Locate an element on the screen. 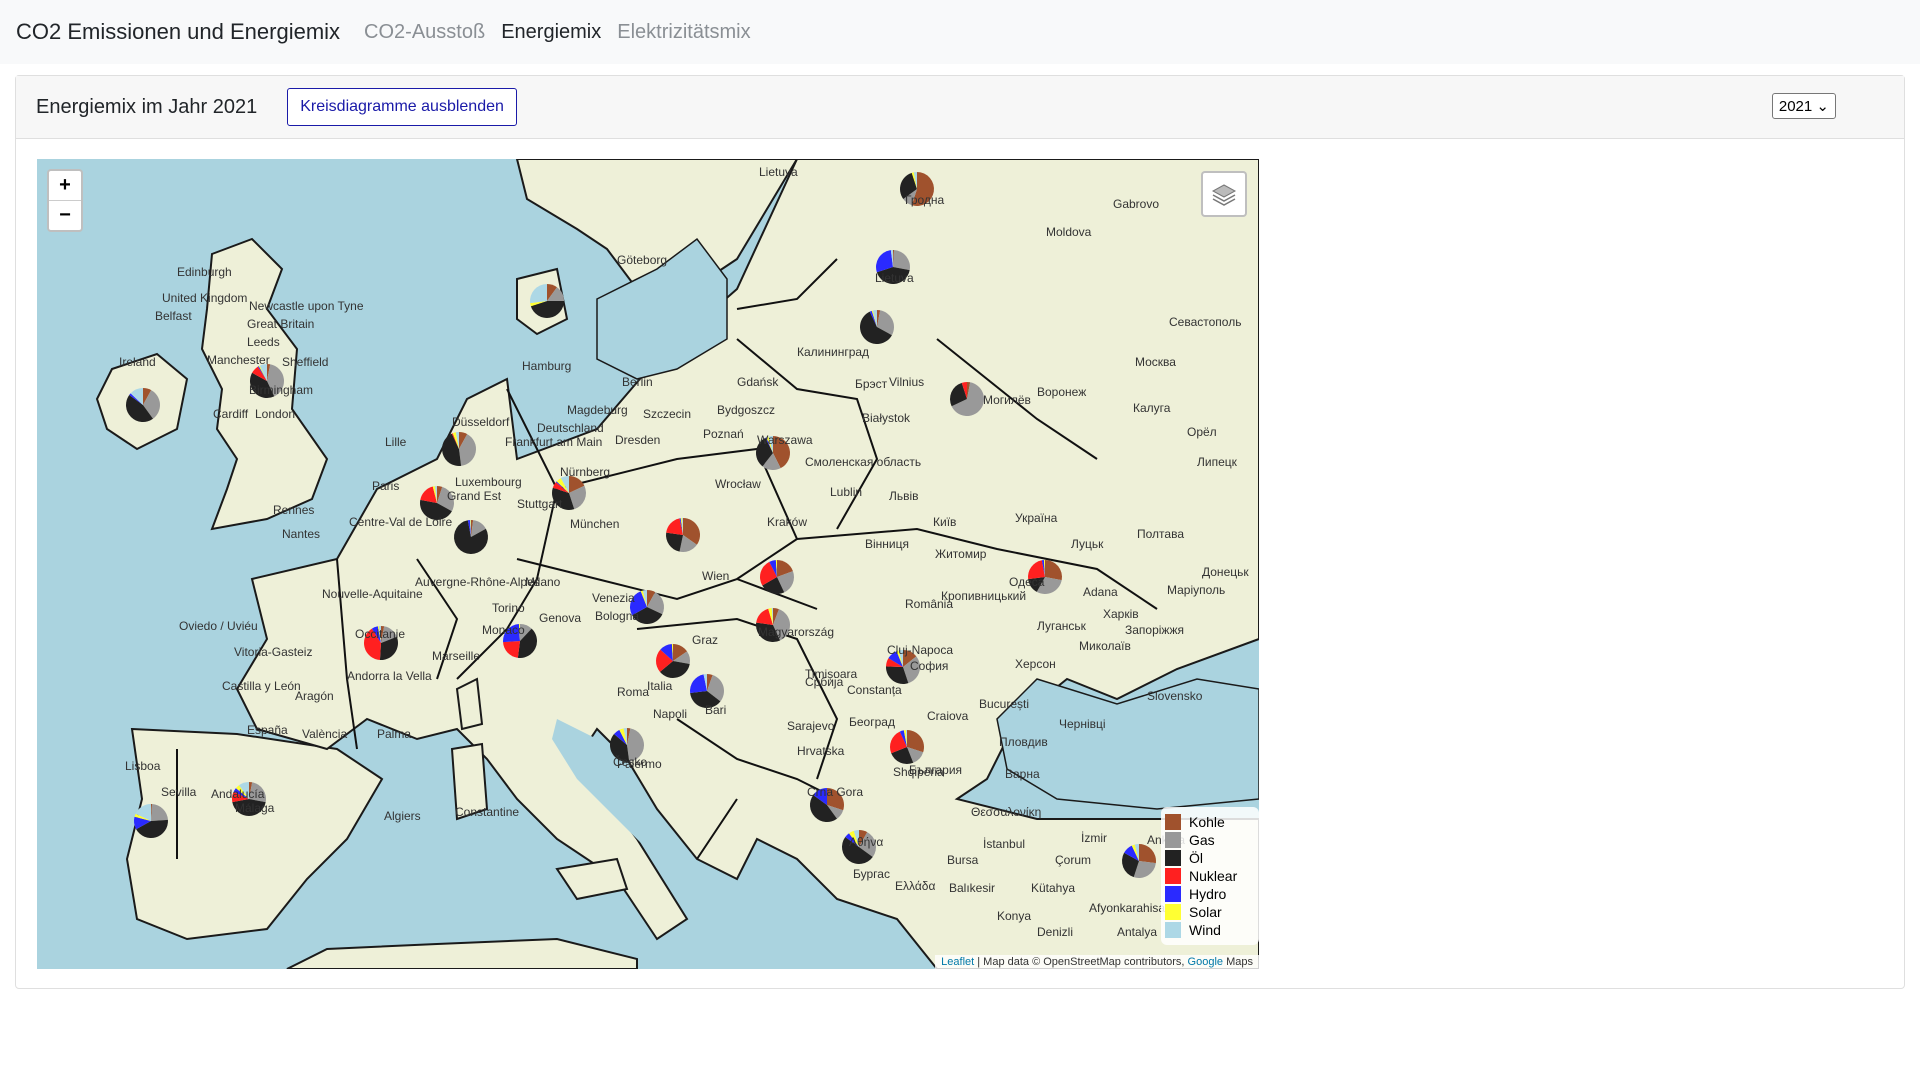 Image resolution: width=1920 pixels, height=1080 pixels. place-label: London is located at coordinates (275, 414).